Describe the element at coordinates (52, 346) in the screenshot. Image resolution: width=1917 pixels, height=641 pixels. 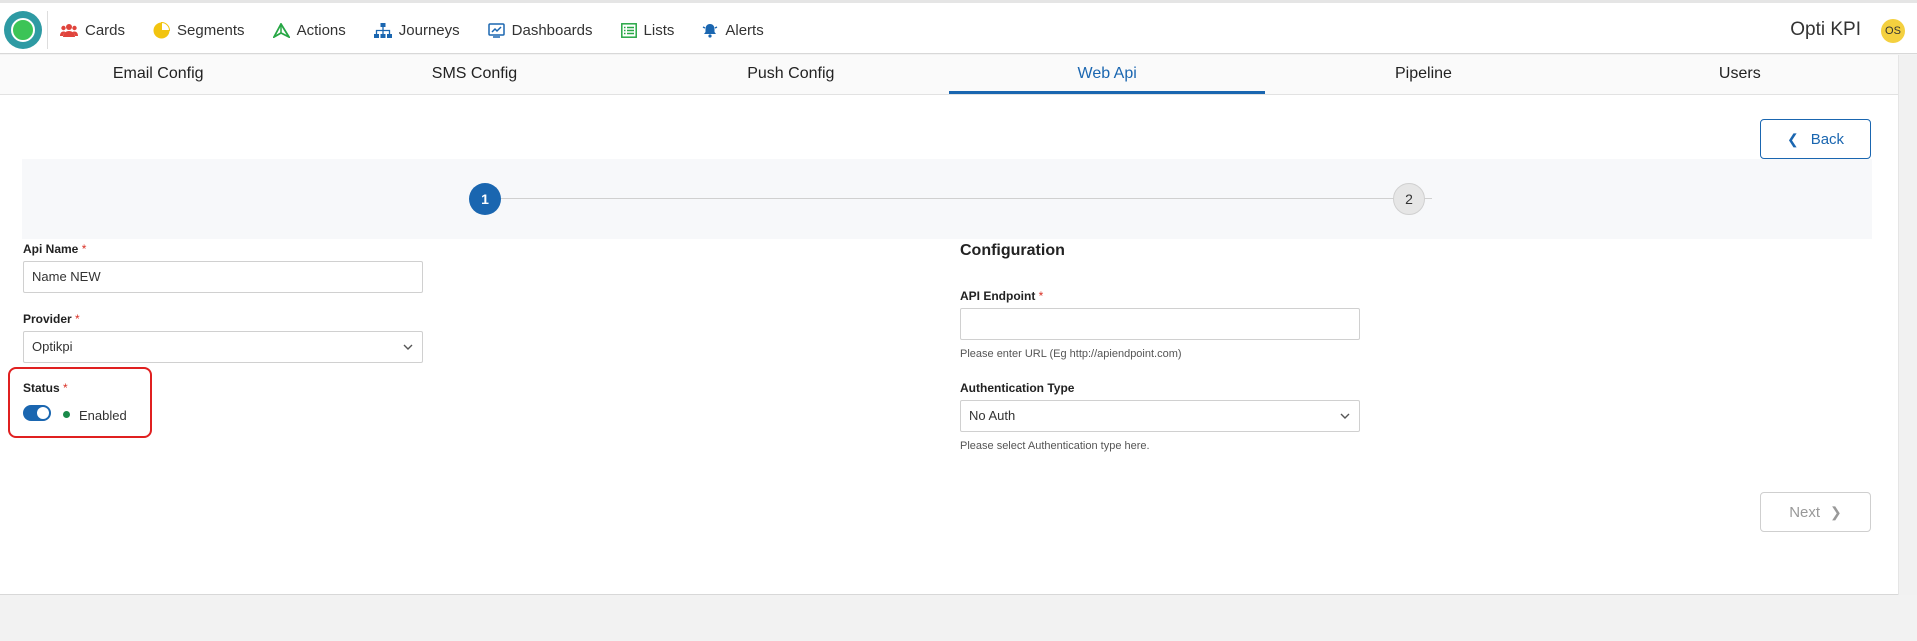
I see `provider-value: Optikpi` at that location.